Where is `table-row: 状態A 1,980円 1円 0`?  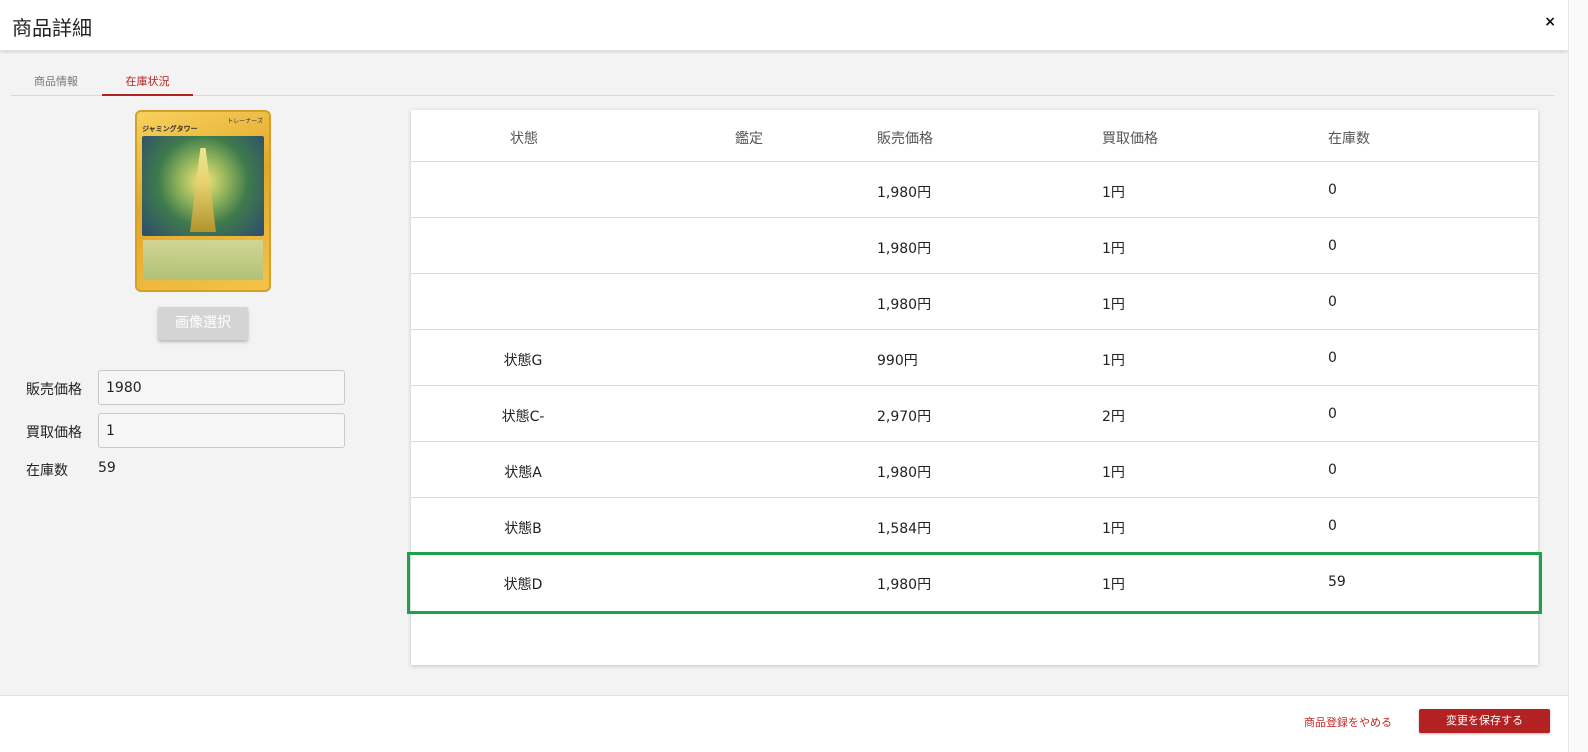 table-row: 状態A 1,980円 1円 0 is located at coordinates (974, 470).